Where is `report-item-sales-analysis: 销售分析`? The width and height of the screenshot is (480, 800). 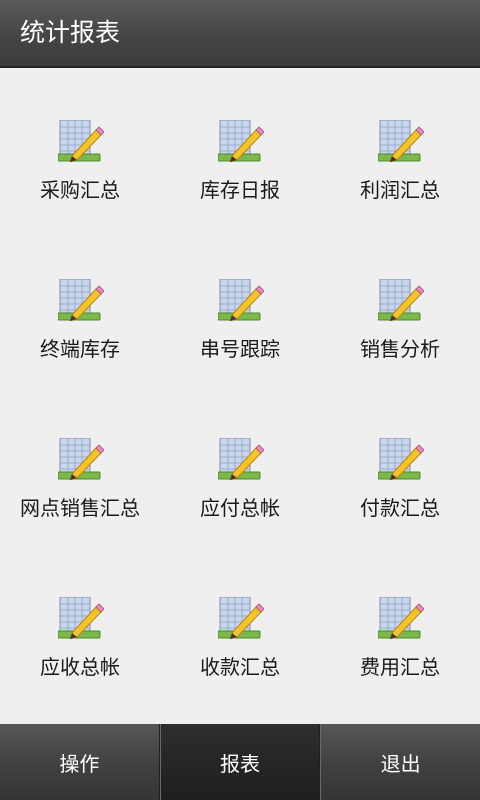
report-item-sales-analysis: 销售分析 is located at coordinates (400, 307).